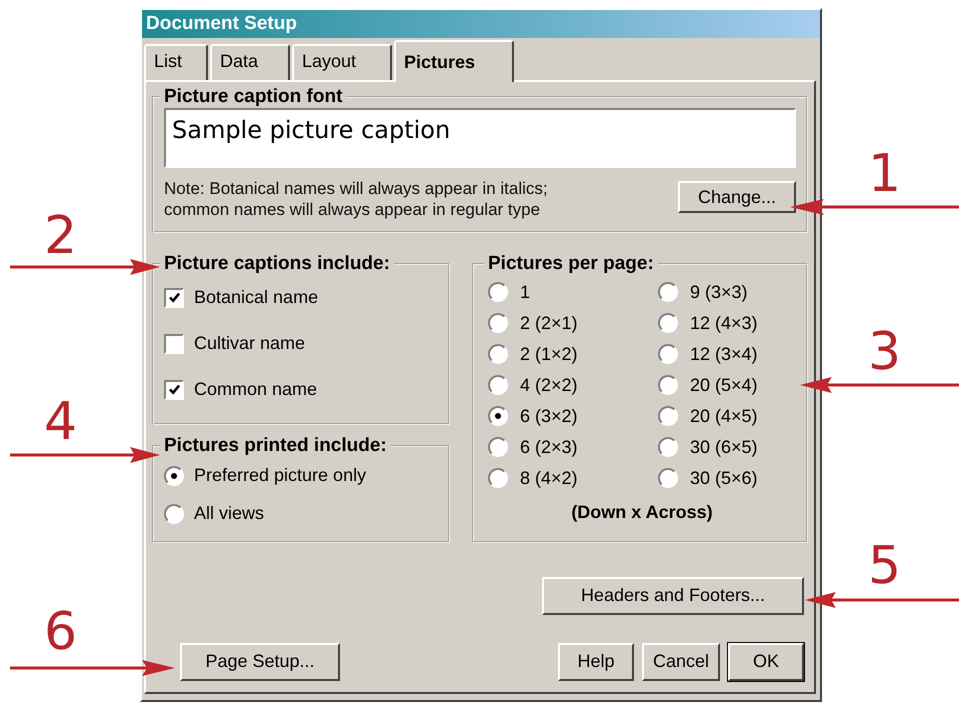 The width and height of the screenshot is (959, 709). What do you see at coordinates (549, 385) in the screenshot?
I see `radio-label: 4 (2×2)` at bounding box center [549, 385].